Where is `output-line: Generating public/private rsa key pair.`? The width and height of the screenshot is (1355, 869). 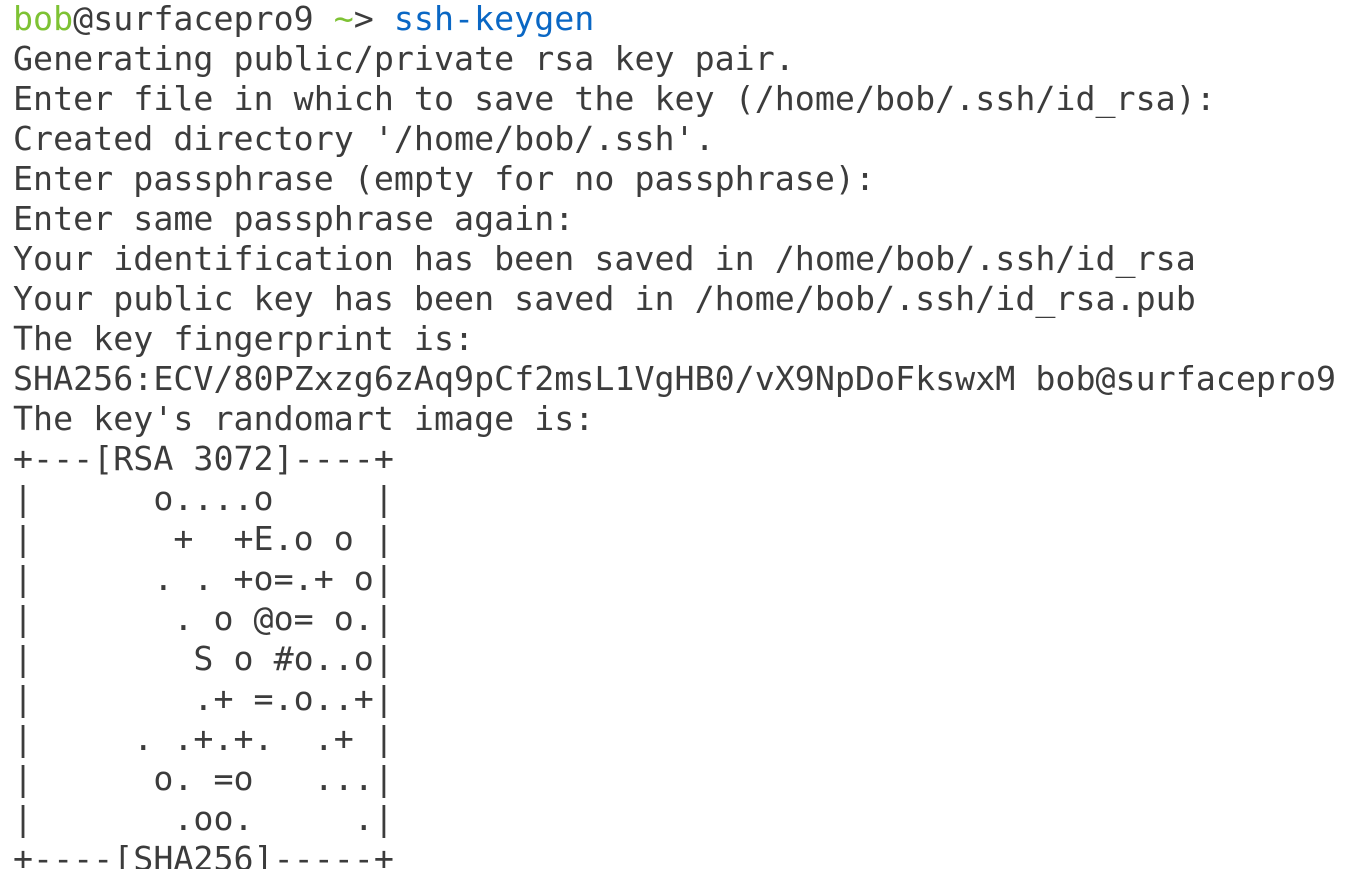
output-line: Generating public/private rsa key pair. is located at coordinates (404, 58).